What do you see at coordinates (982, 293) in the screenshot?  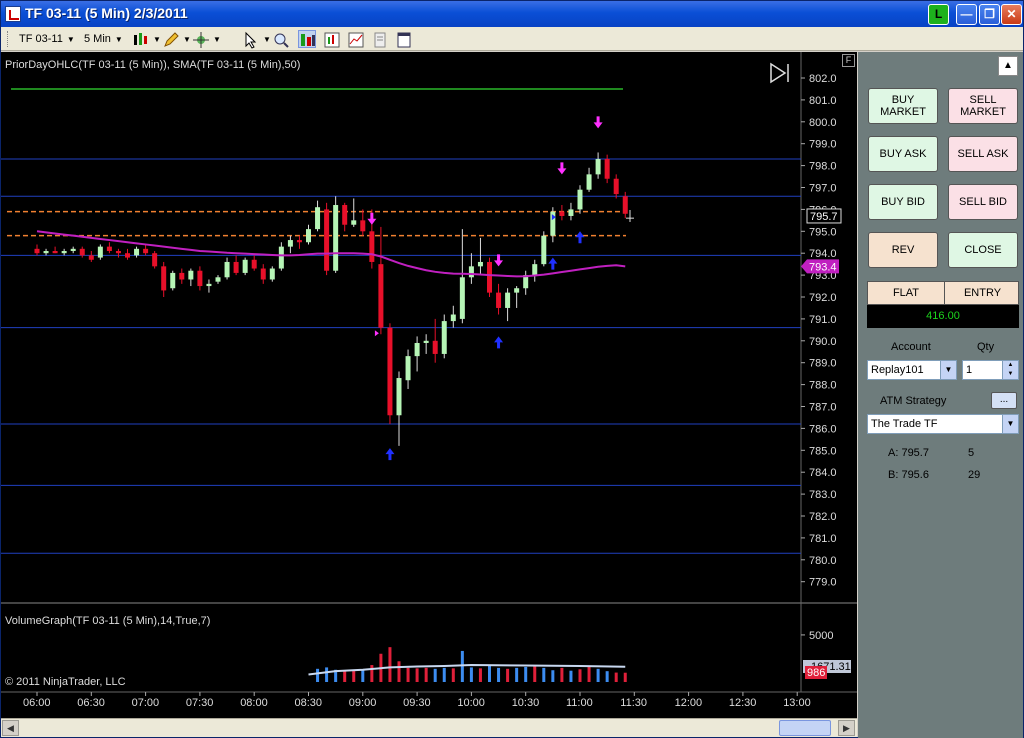 I see `entry-label: ENTRY` at bounding box center [982, 293].